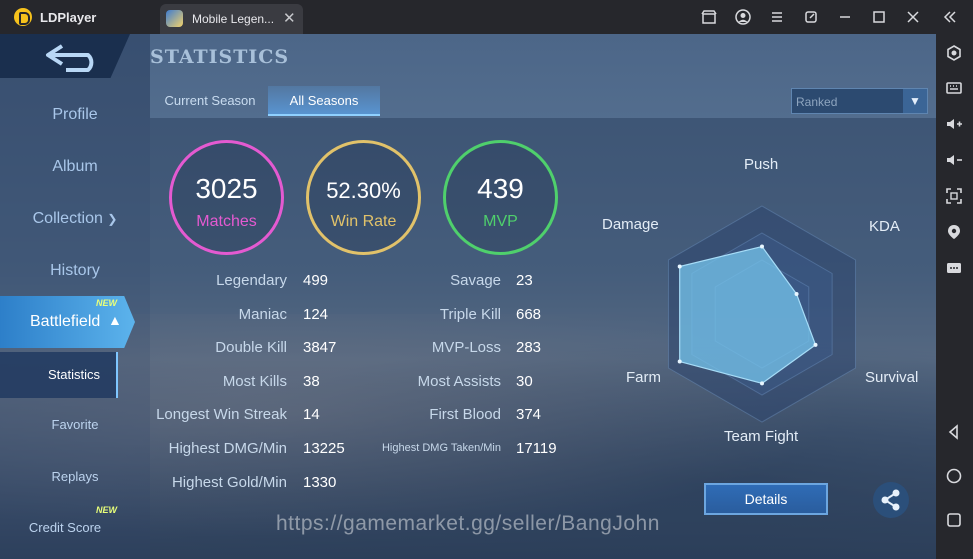  What do you see at coordinates (210, 101) in the screenshot?
I see `tab-current-season: Current Season` at bounding box center [210, 101].